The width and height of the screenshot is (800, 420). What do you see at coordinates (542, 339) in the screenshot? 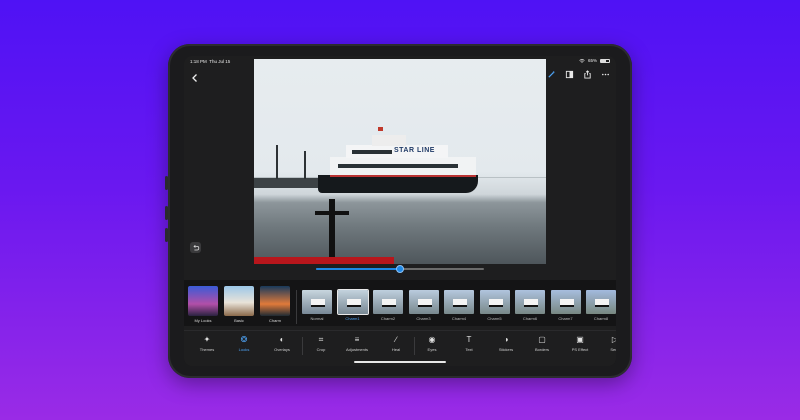
I see `borders-icon: ▢` at bounding box center [542, 339].